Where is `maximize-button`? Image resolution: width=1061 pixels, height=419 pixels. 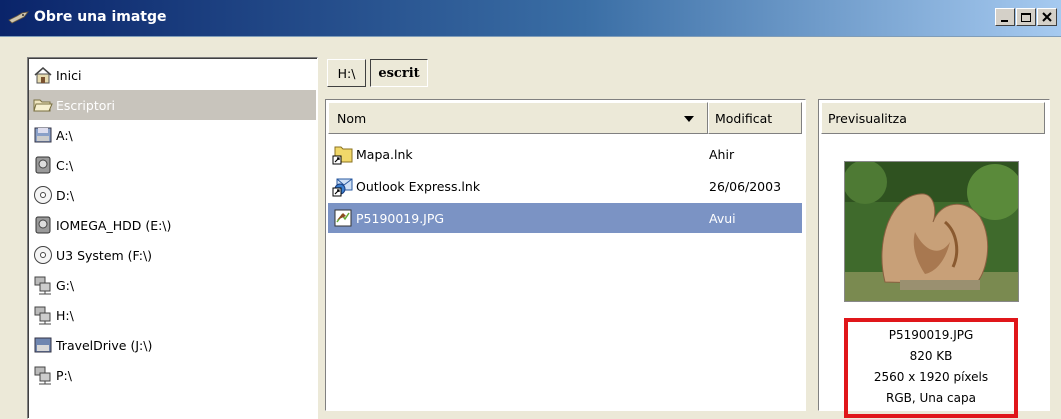
maximize-button is located at coordinates (1026, 17).